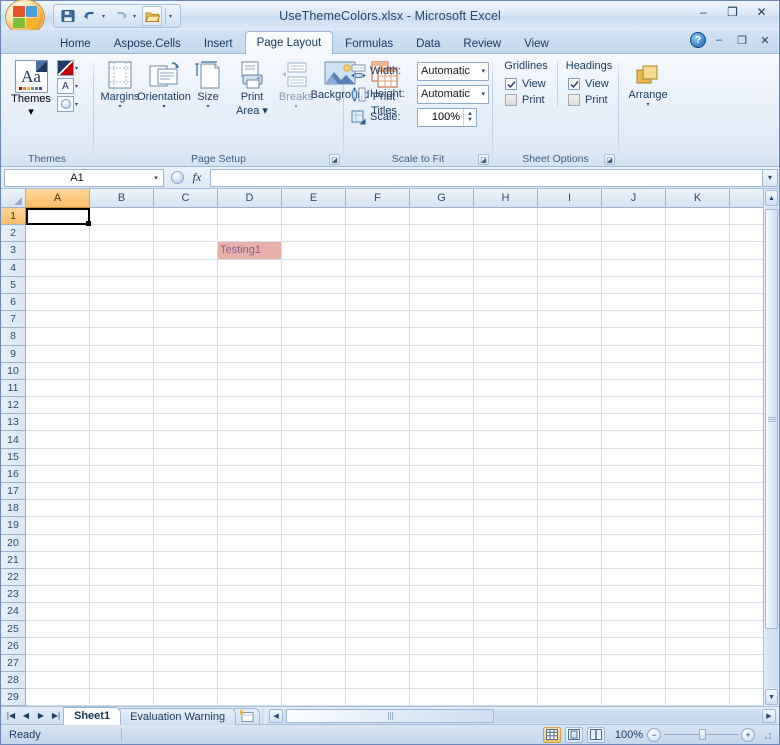  What do you see at coordinates (250, 612) in the screenshot?
I see `cell-D24` at bounding box center [250, 612].